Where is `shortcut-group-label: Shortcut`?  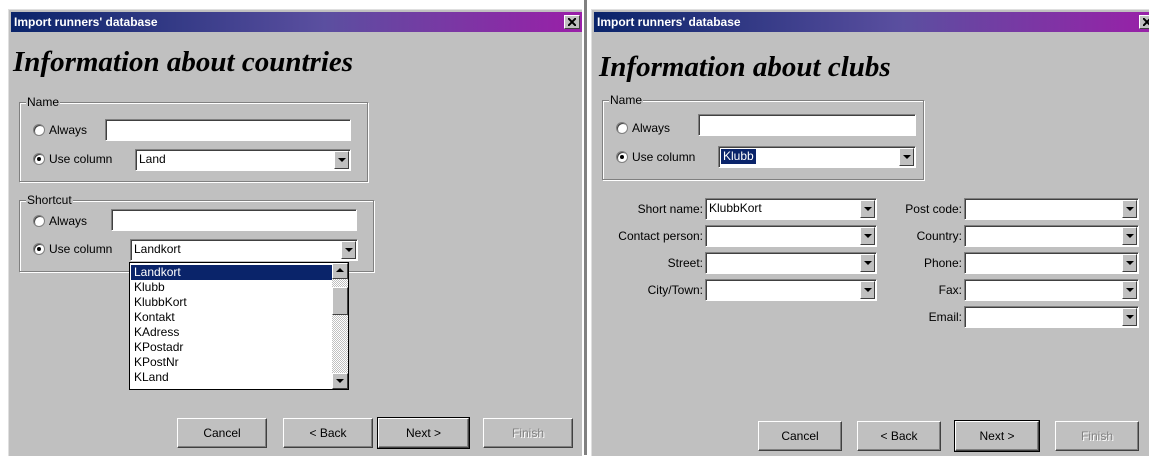 shortcut-group-label: Shortcut is located at coordinates (49, 200).